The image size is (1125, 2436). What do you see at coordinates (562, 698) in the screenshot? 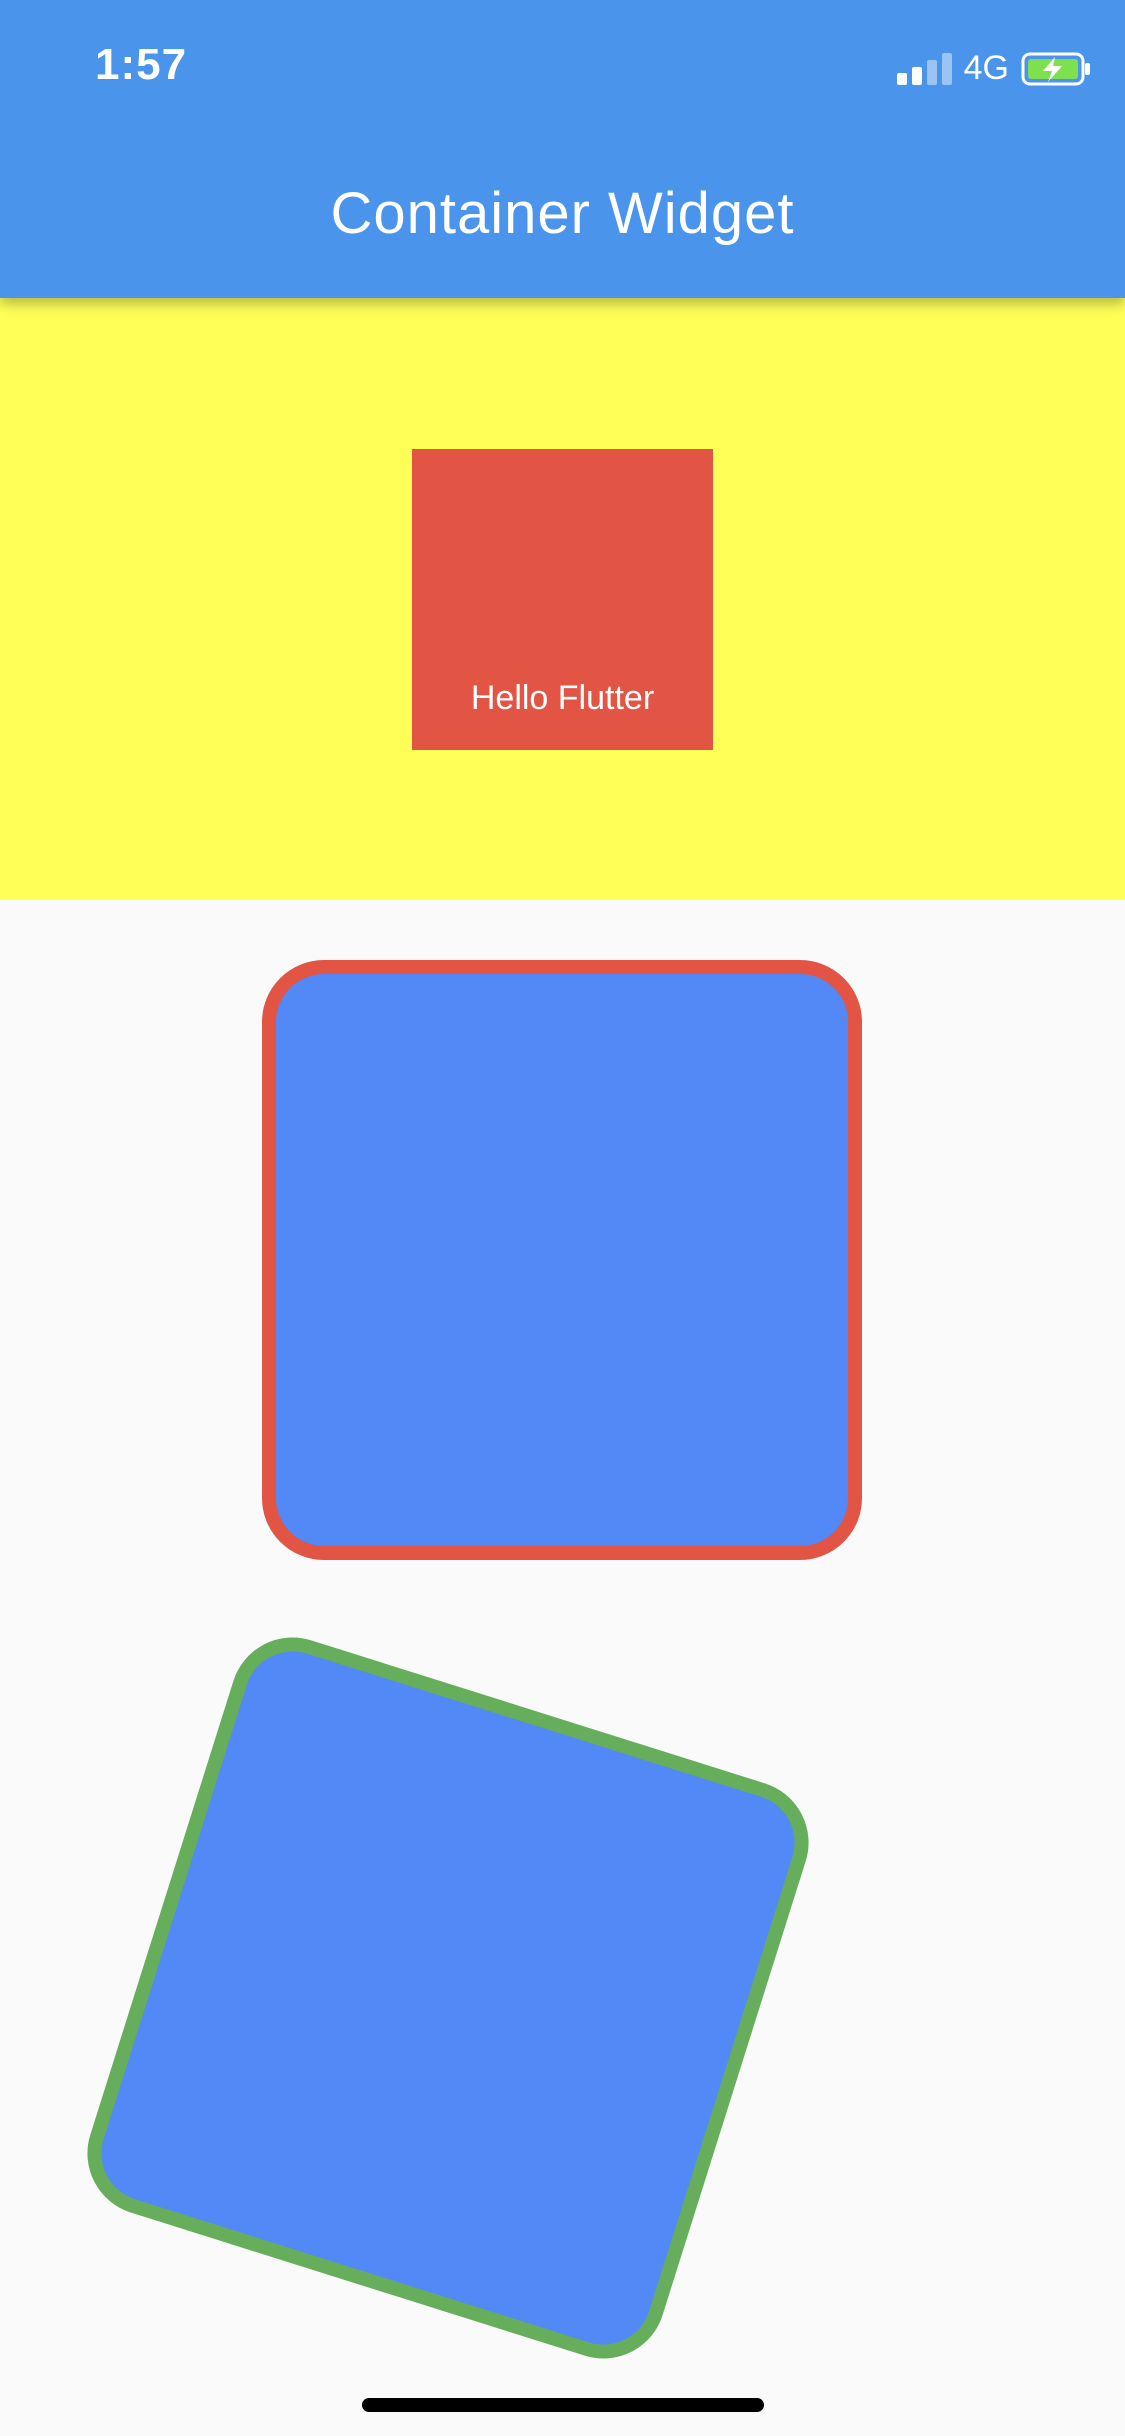
I see `hello-flutter-label: Hello Flutter` at bounding box center [562, 698].